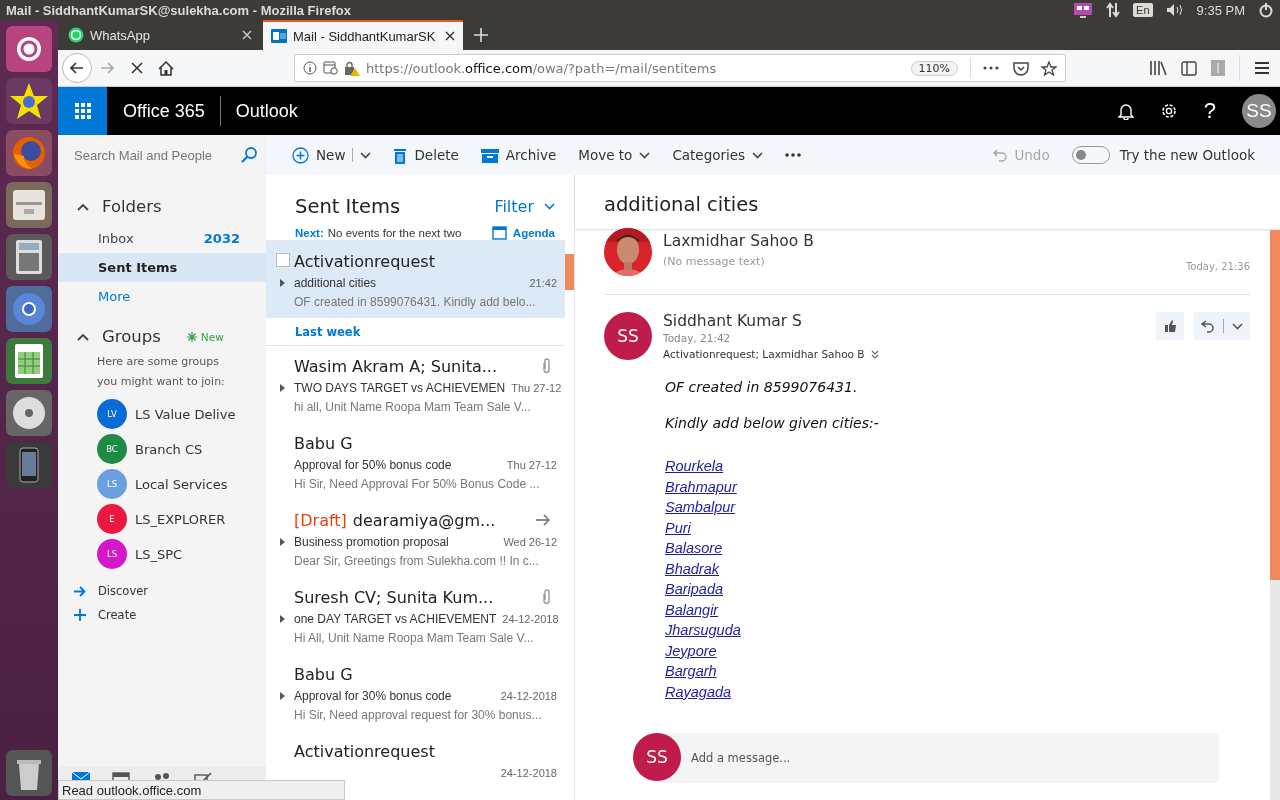  Describe the element at coordinates (450, 36) in the screenshot. I see `close-icon` at that location.